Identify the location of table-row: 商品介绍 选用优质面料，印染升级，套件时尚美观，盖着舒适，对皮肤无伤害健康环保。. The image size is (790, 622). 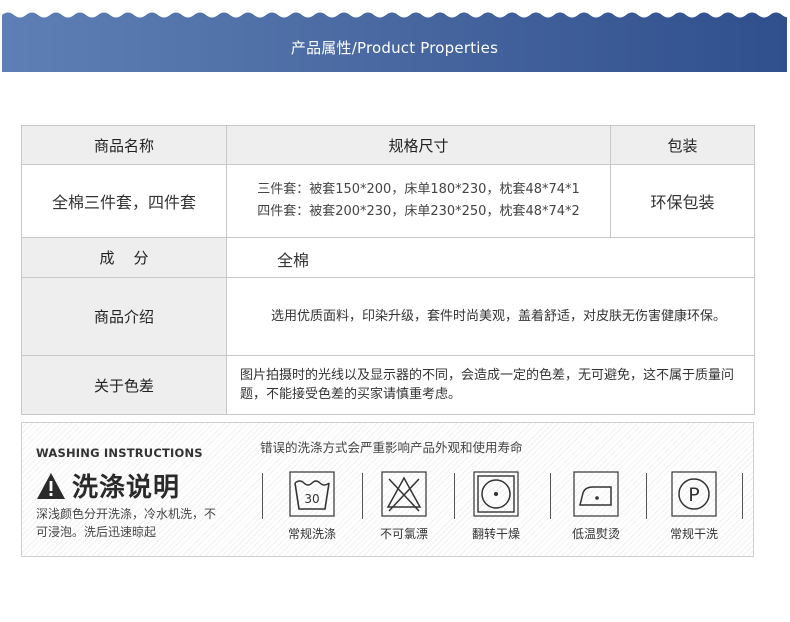
(388, 316).